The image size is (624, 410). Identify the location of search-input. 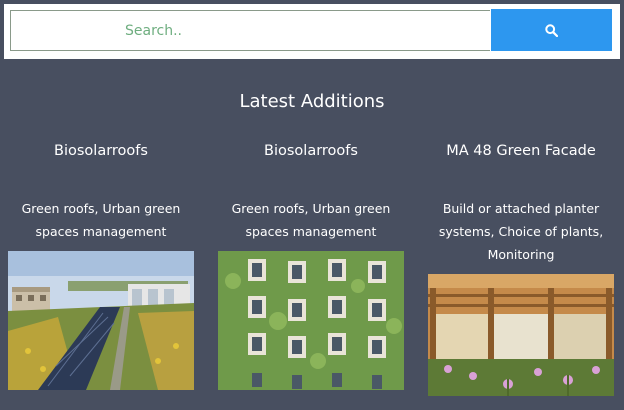
(250, 30).